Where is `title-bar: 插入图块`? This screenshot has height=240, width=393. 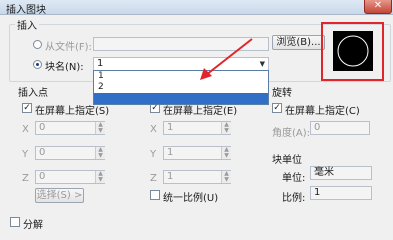 title-bar: 插入图块 is located at coordinates (196, 8).